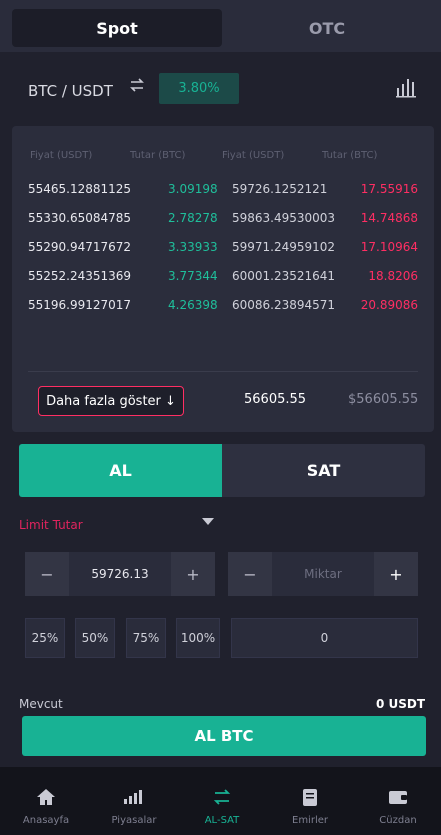 The width and height of the screenshot is (441, 835). What do you see at coordinates (253, 155) in the screenshot?
I see `header-ask-price: Fiyat (USDT)` at bounding box center [253, 155].